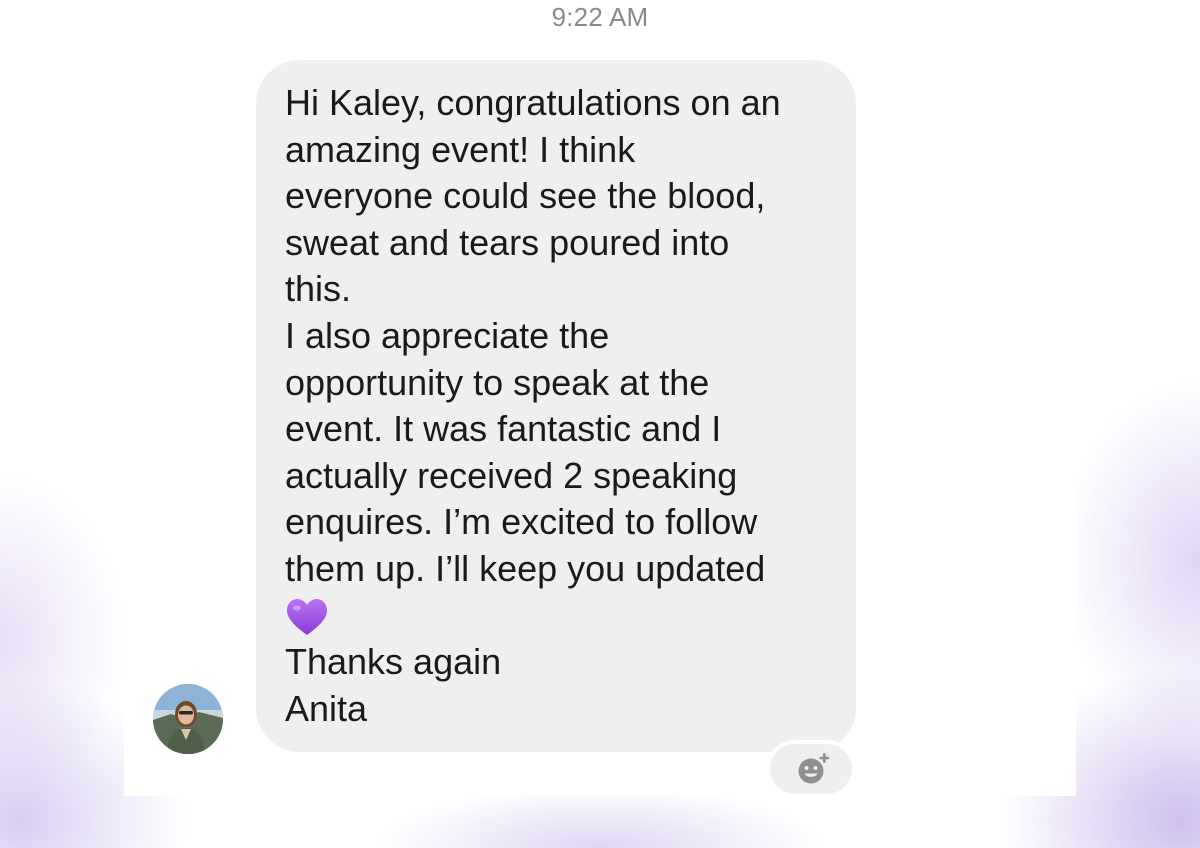 The image size is (1200, 848). Describe the element at coordinates (814, 768) in the screenshot. I see `add-reaction-icon` at that location.